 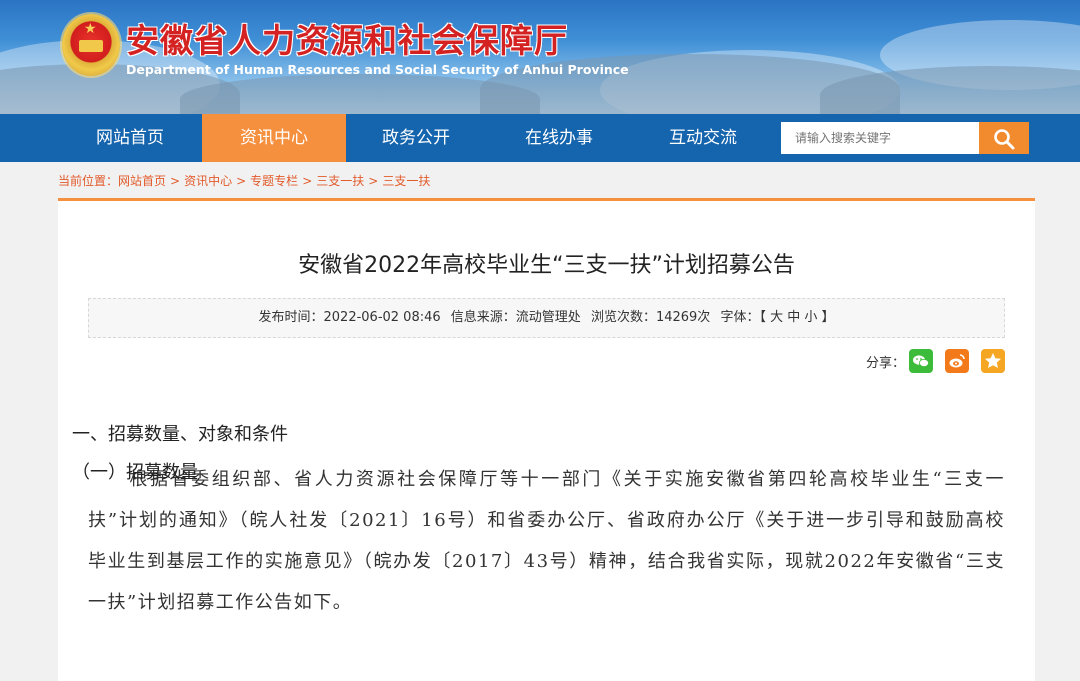 I want to click on breadcrumb-item-news-center: 资讯中心, so click(x=208, y=181).